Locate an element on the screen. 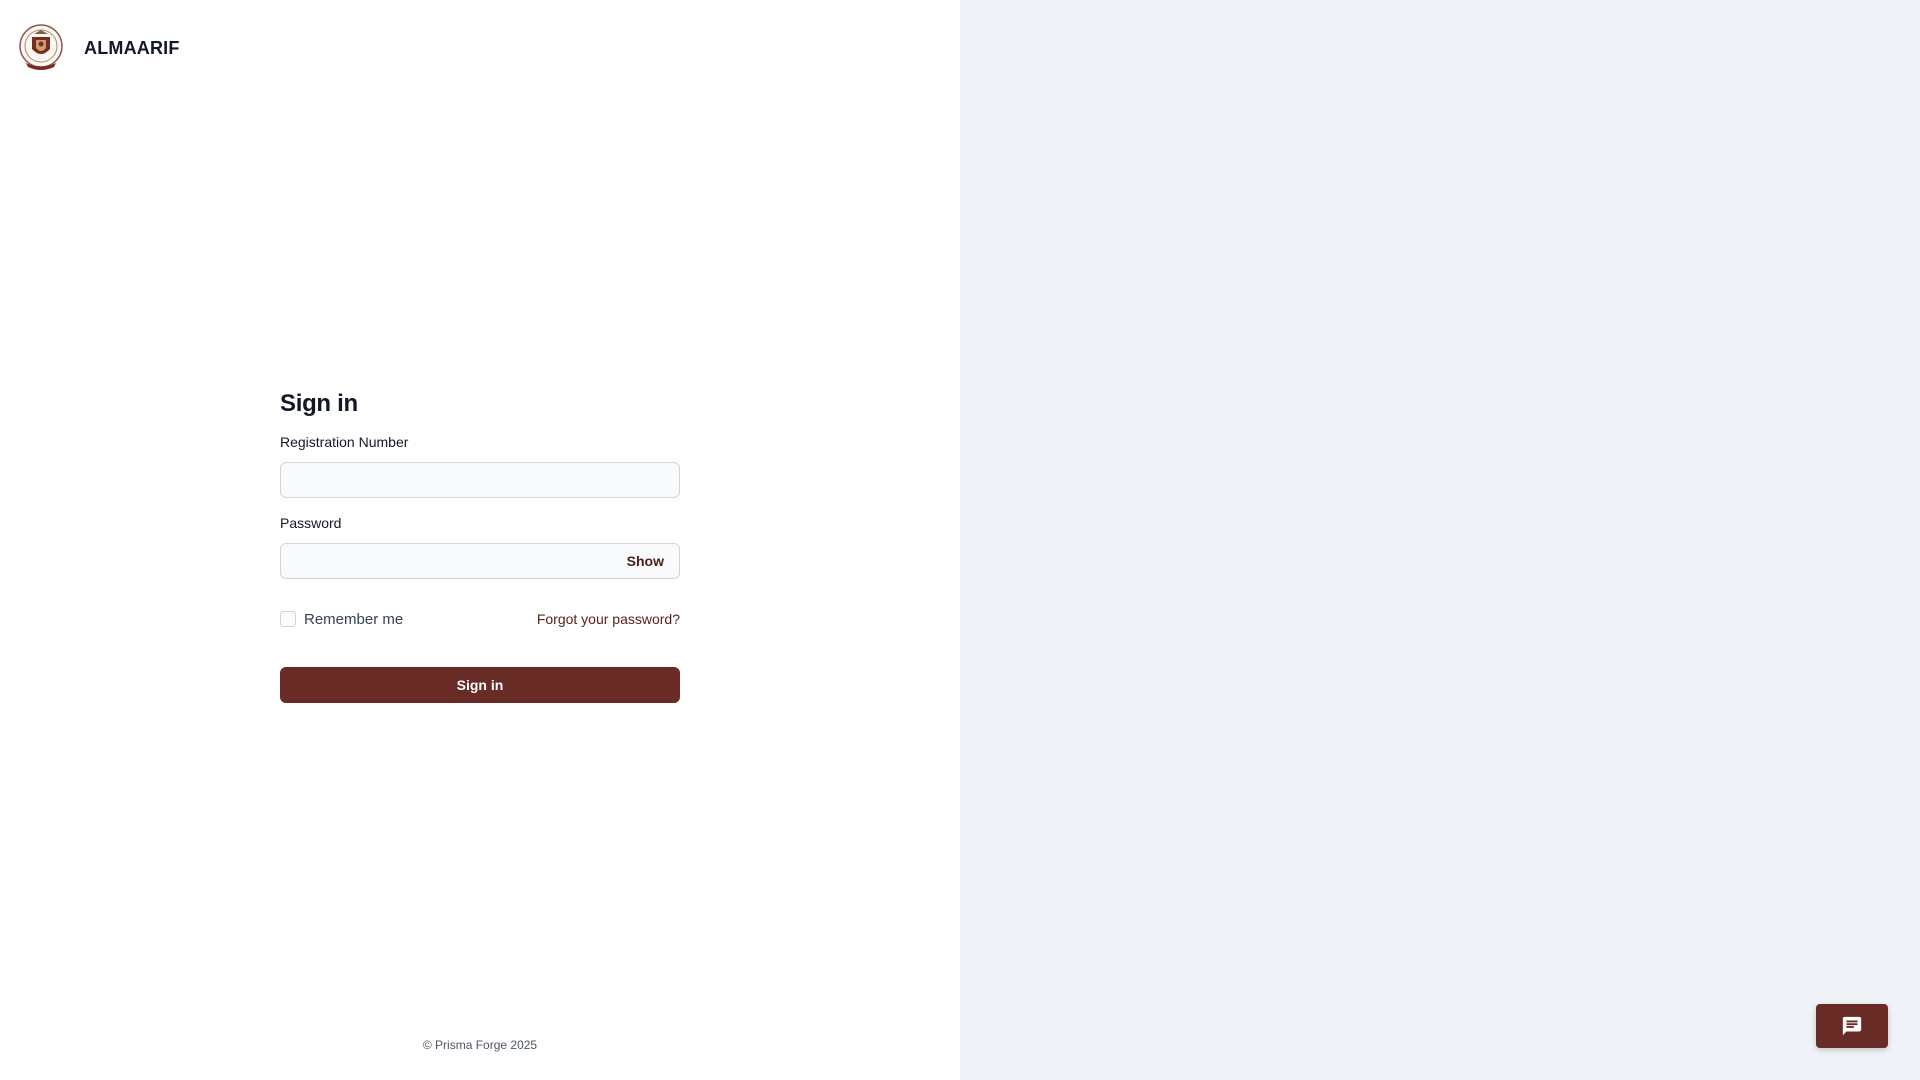  brand-name: ALMAARIF is located at coordinates (132, 47).